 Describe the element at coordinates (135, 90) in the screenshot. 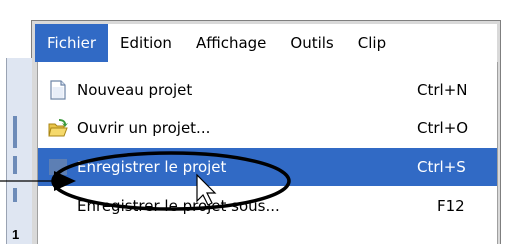

I see `menu-item-label: Nouveau projet` at that location.